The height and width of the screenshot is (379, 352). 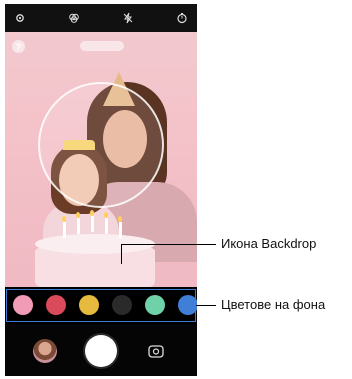 I want to click on help-button: ?, so click(x=18, y=46).